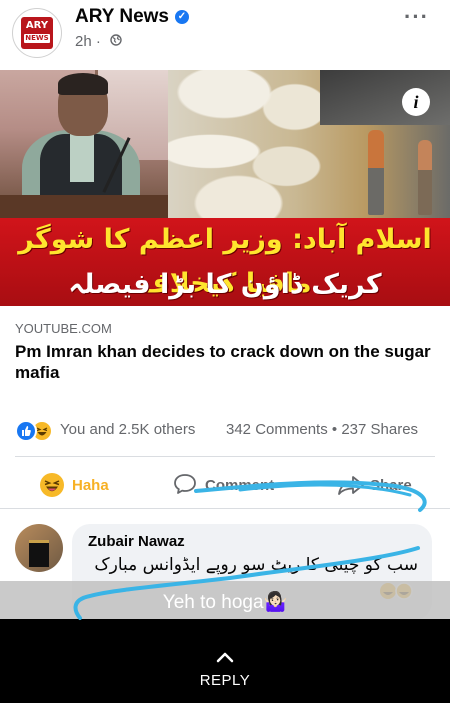 This screenshot has height=703, width=450. I want to click on ary-news-logo: ARY NEWS, so click(37, 33).